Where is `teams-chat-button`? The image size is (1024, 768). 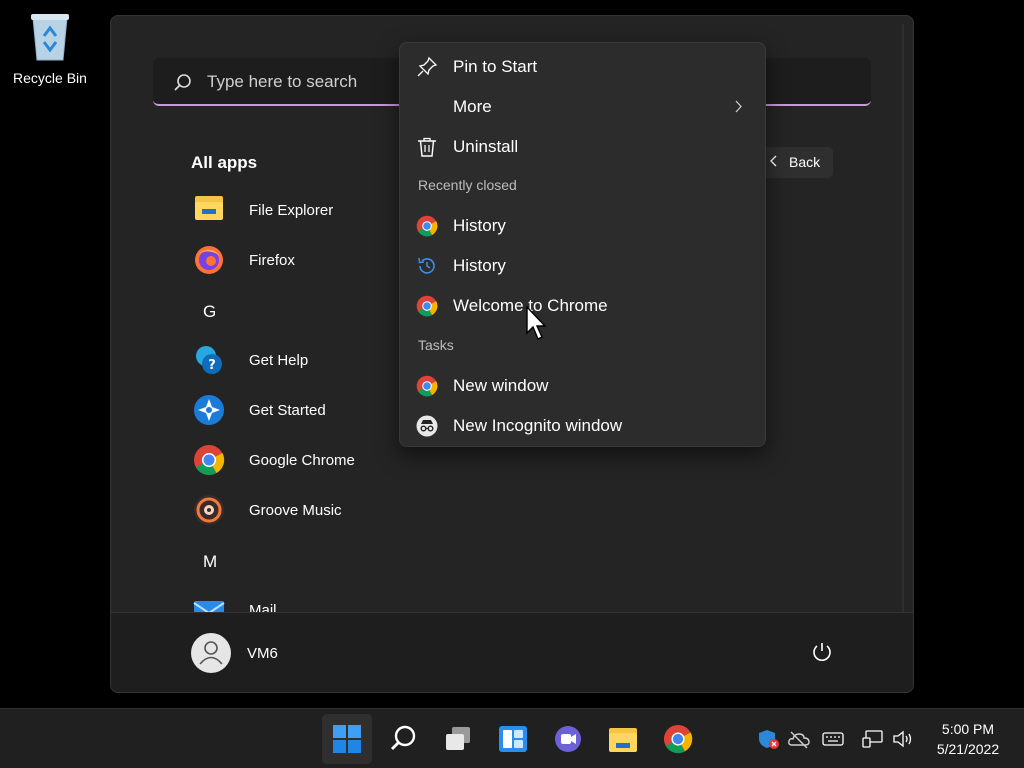
teams-chat-button is located at coordinates (568, 739).